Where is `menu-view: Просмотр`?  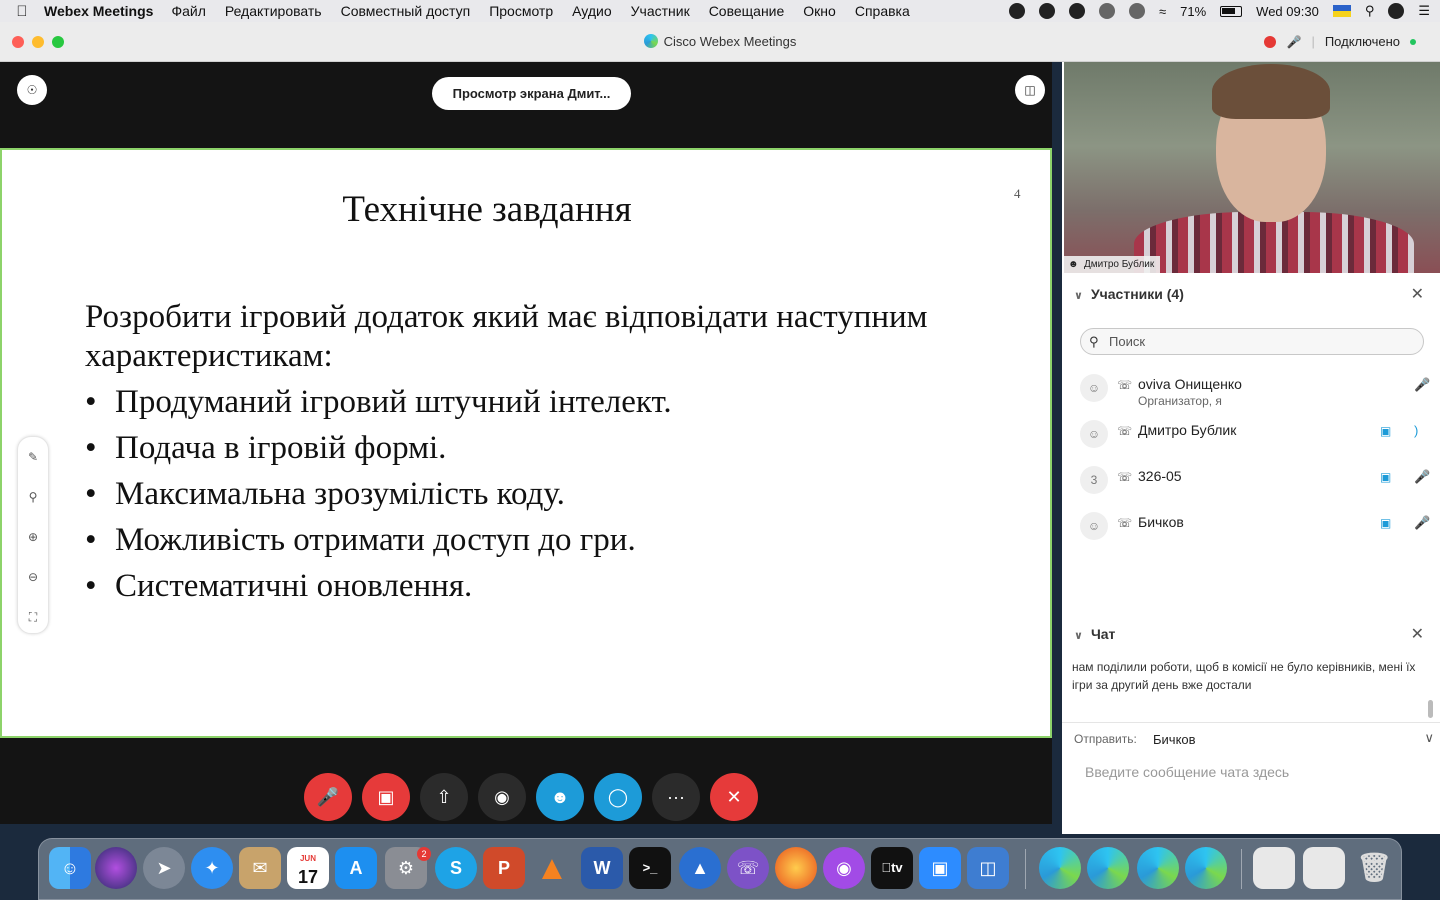 menu-view: Просмотр is located at coordinates (521, 11).